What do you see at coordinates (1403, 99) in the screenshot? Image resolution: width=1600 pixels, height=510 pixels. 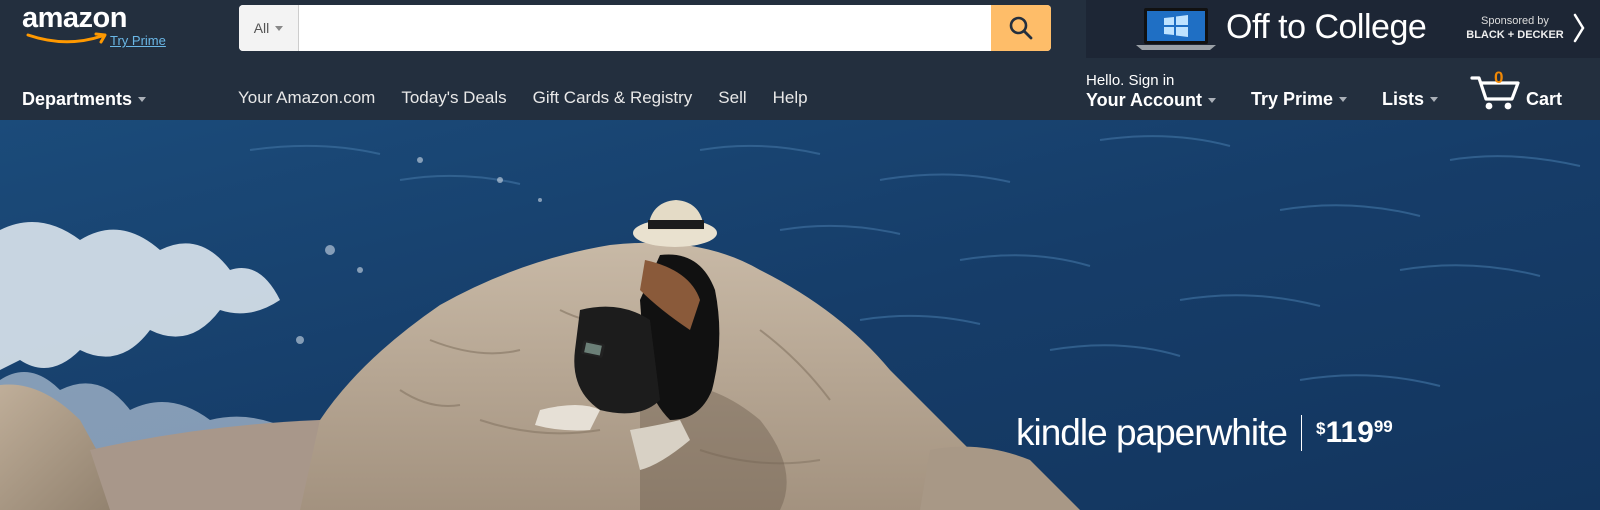 I see `lists-label: Lists` at bounding box center [1403, 99].